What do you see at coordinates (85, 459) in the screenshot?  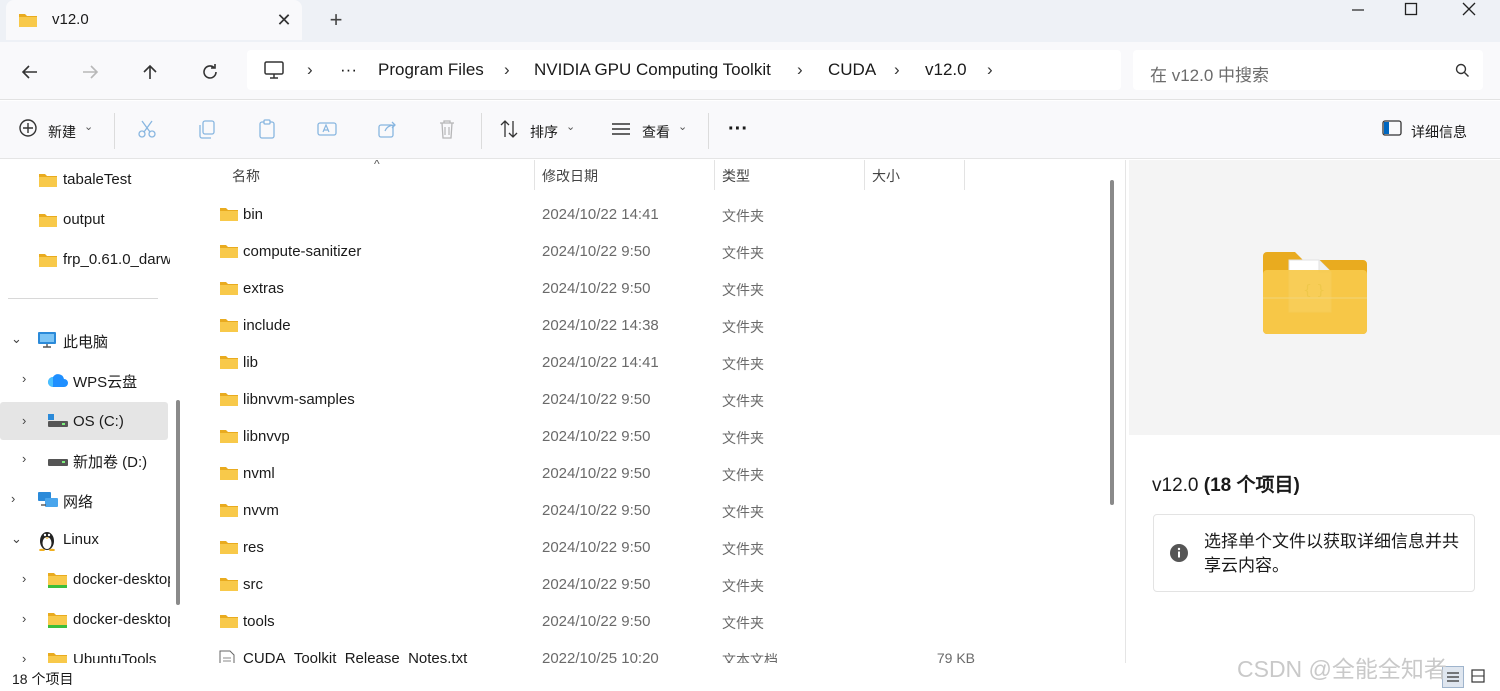 I see `sidebar-item-d-drive: › 新加卷 (D:)` at bounding box center [85, 459].